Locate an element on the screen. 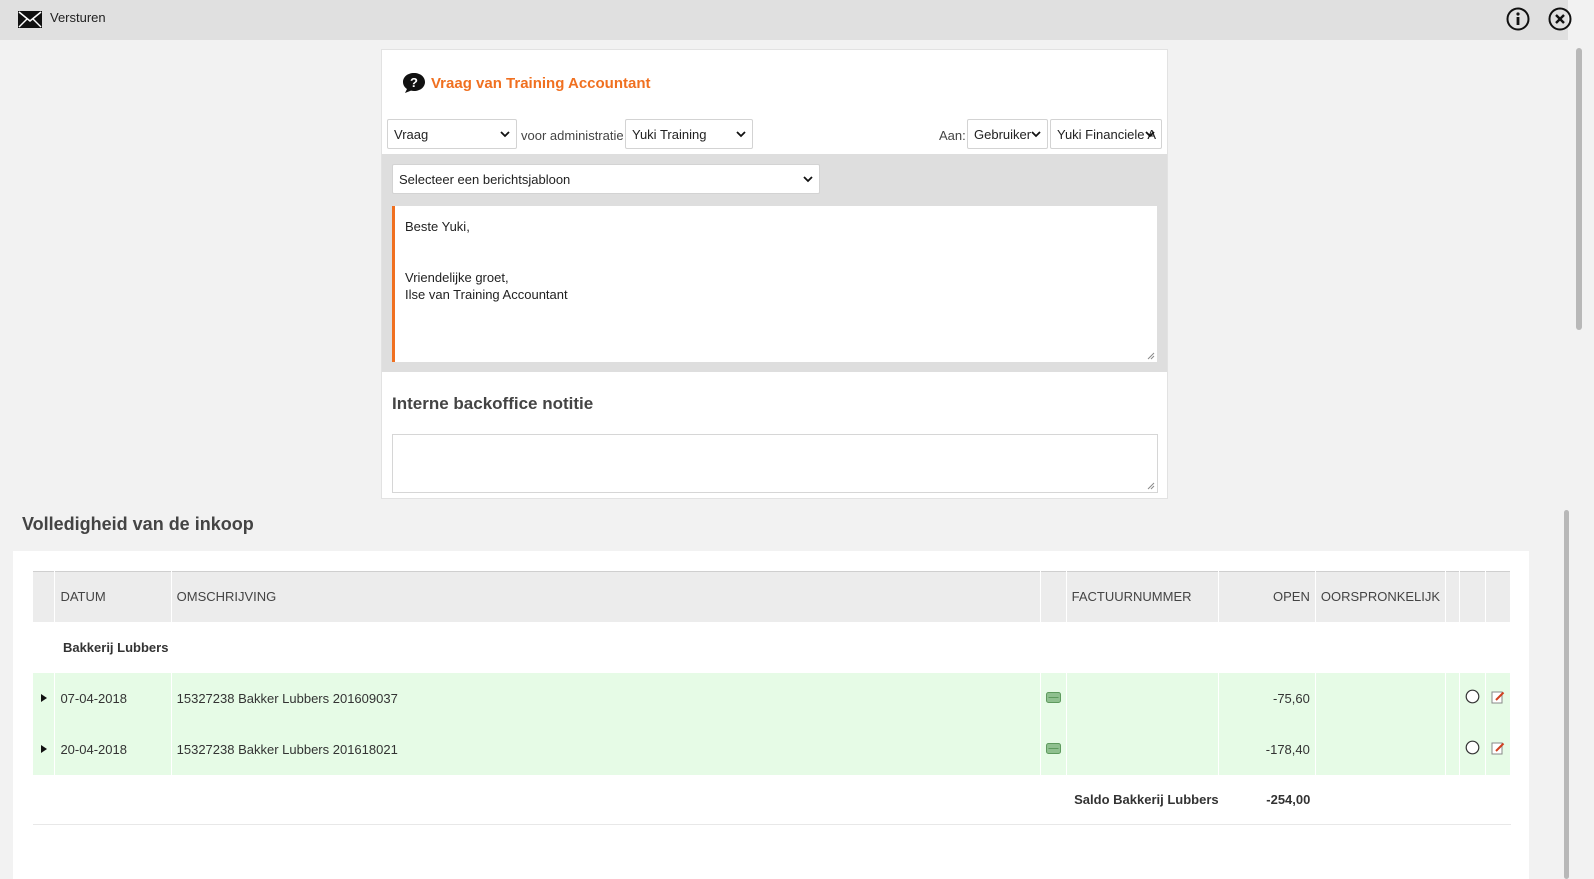  template-select-value: Selecteer een berichtsjabloon is located at coordinates (485, 179).